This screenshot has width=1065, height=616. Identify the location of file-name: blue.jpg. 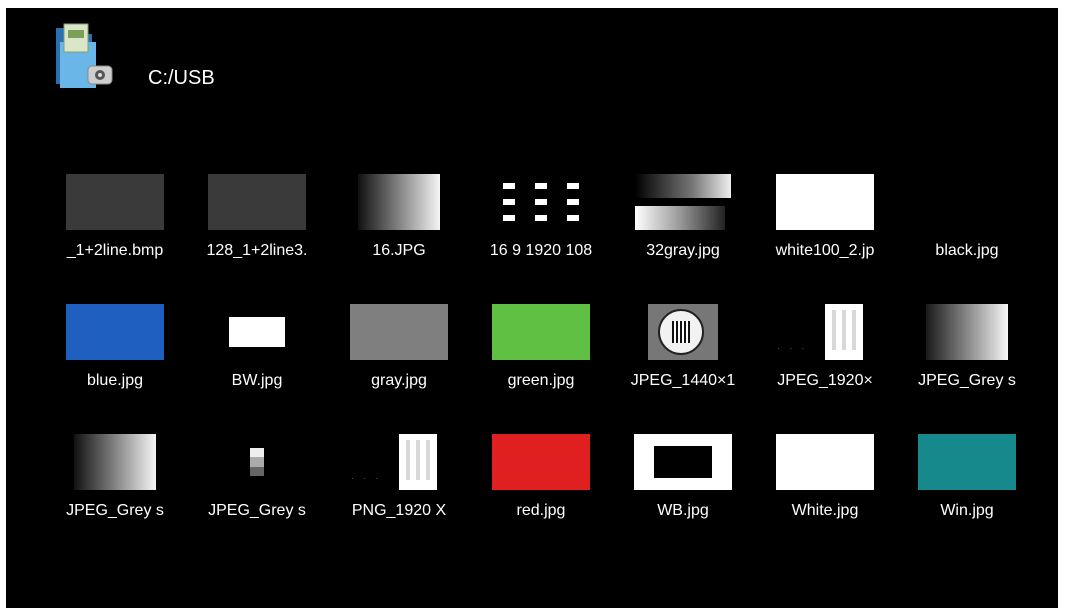
(115, 380).